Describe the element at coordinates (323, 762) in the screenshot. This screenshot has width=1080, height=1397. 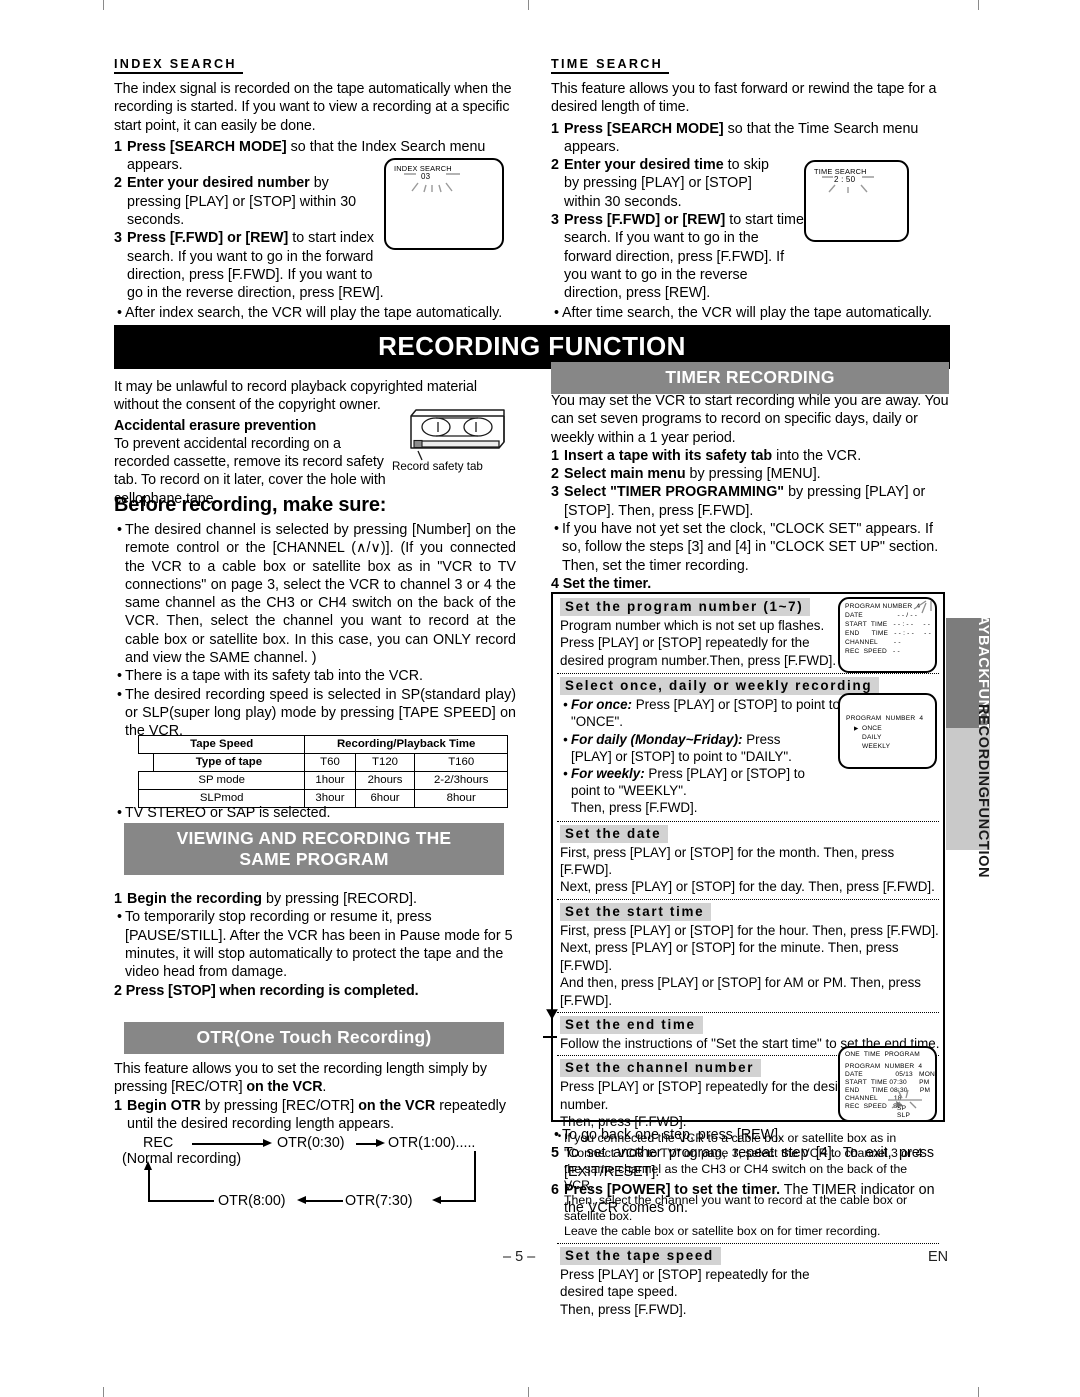
I see `table-row: Type of tape T60 T120 T160` at that location.